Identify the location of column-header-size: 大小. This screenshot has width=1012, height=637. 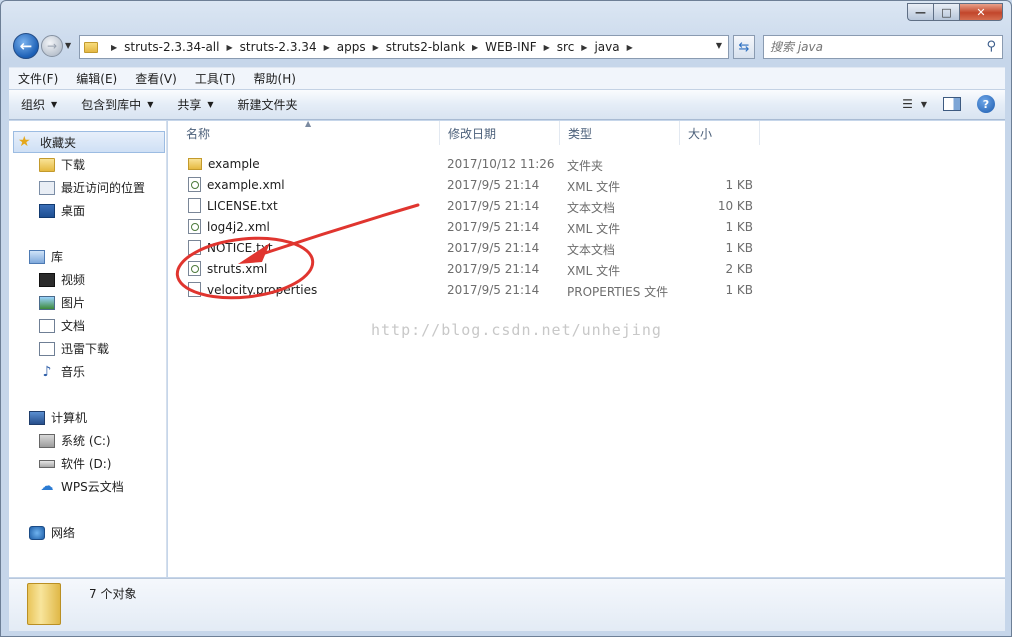
(720, 133).